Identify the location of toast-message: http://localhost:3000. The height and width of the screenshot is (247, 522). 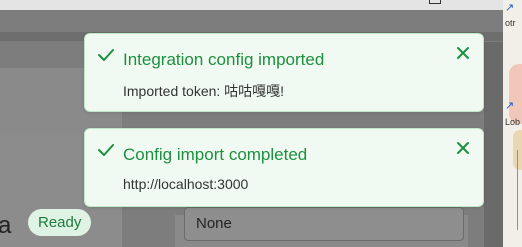
(186, 184).